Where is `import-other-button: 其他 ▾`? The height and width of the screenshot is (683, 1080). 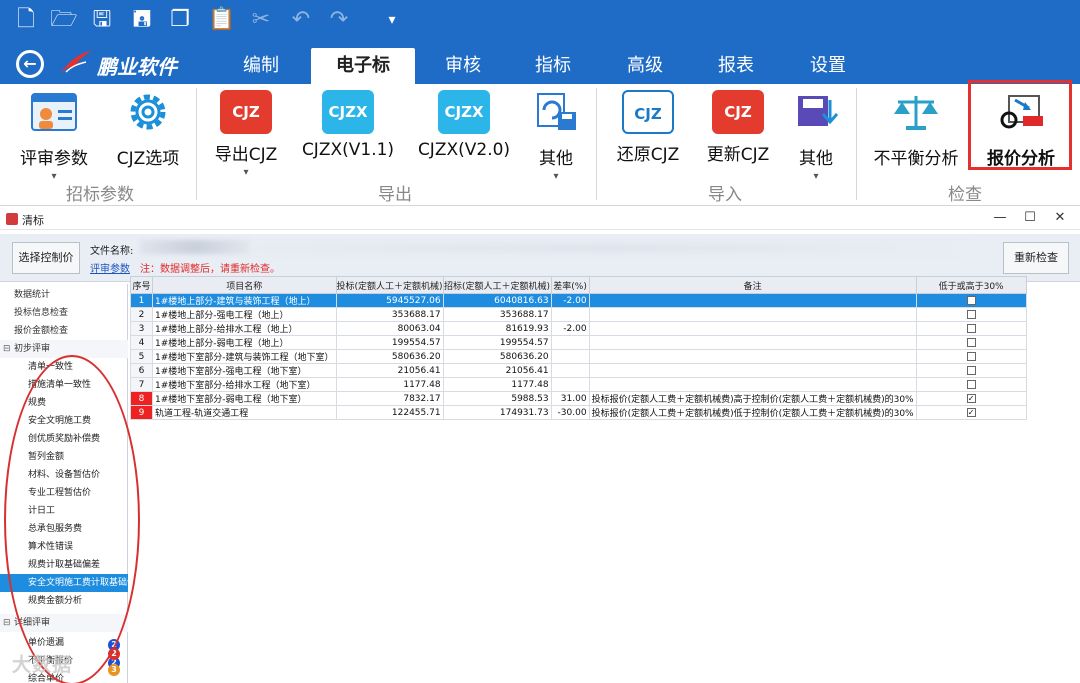
import-other-button: 其他 ▾ is located at coordinates (816, 136).